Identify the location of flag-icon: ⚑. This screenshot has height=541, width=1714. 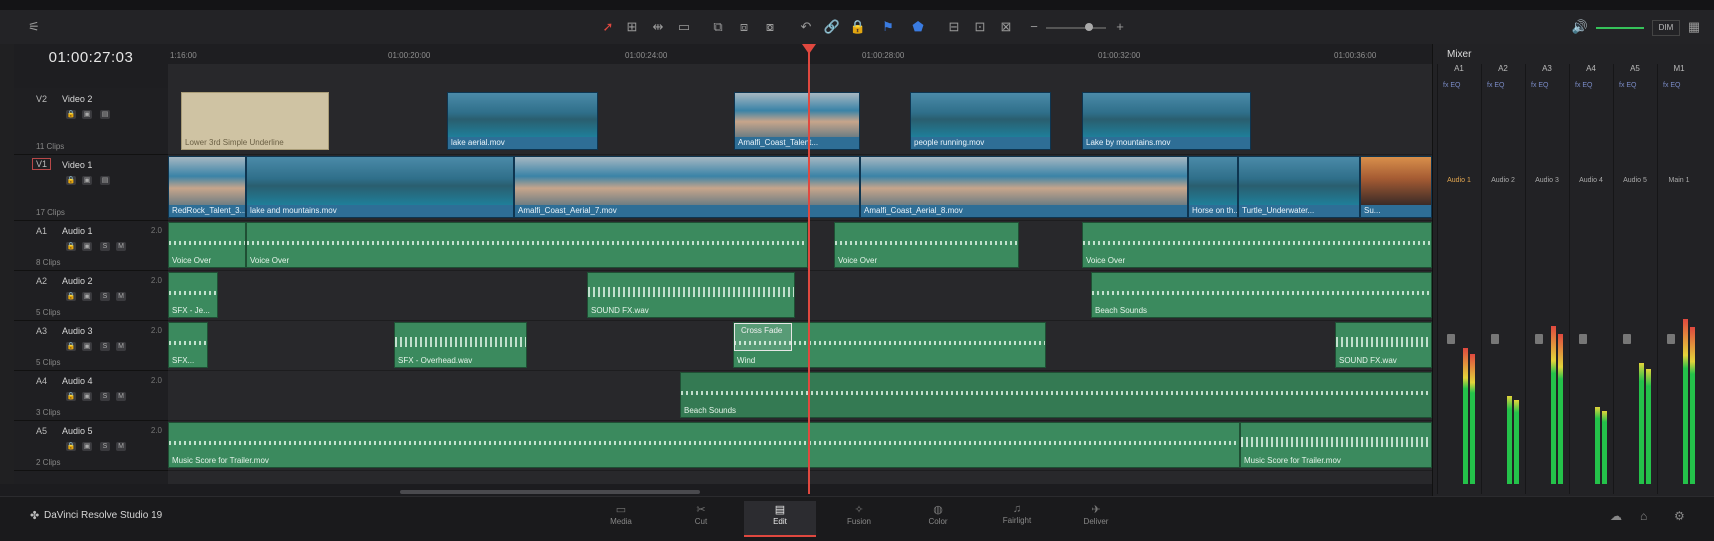
(888, 27).